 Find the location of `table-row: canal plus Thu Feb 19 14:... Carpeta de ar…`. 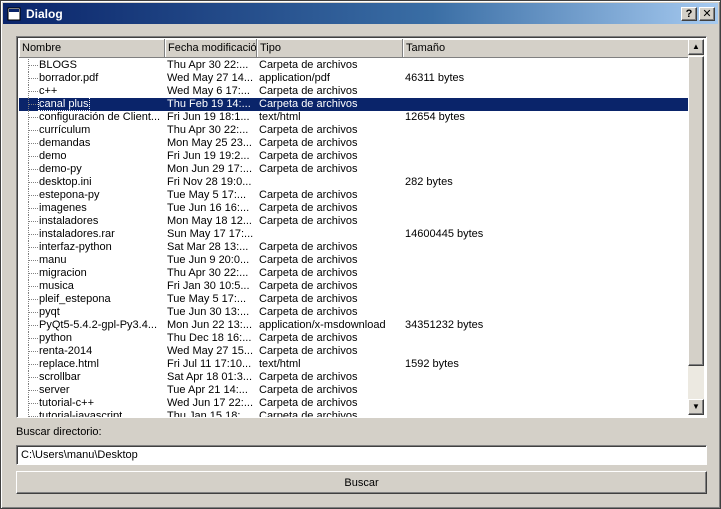

table-row: canal plus Thu Feb 19 14:... Carpeta de ar… is located at coordinates (354, 104).